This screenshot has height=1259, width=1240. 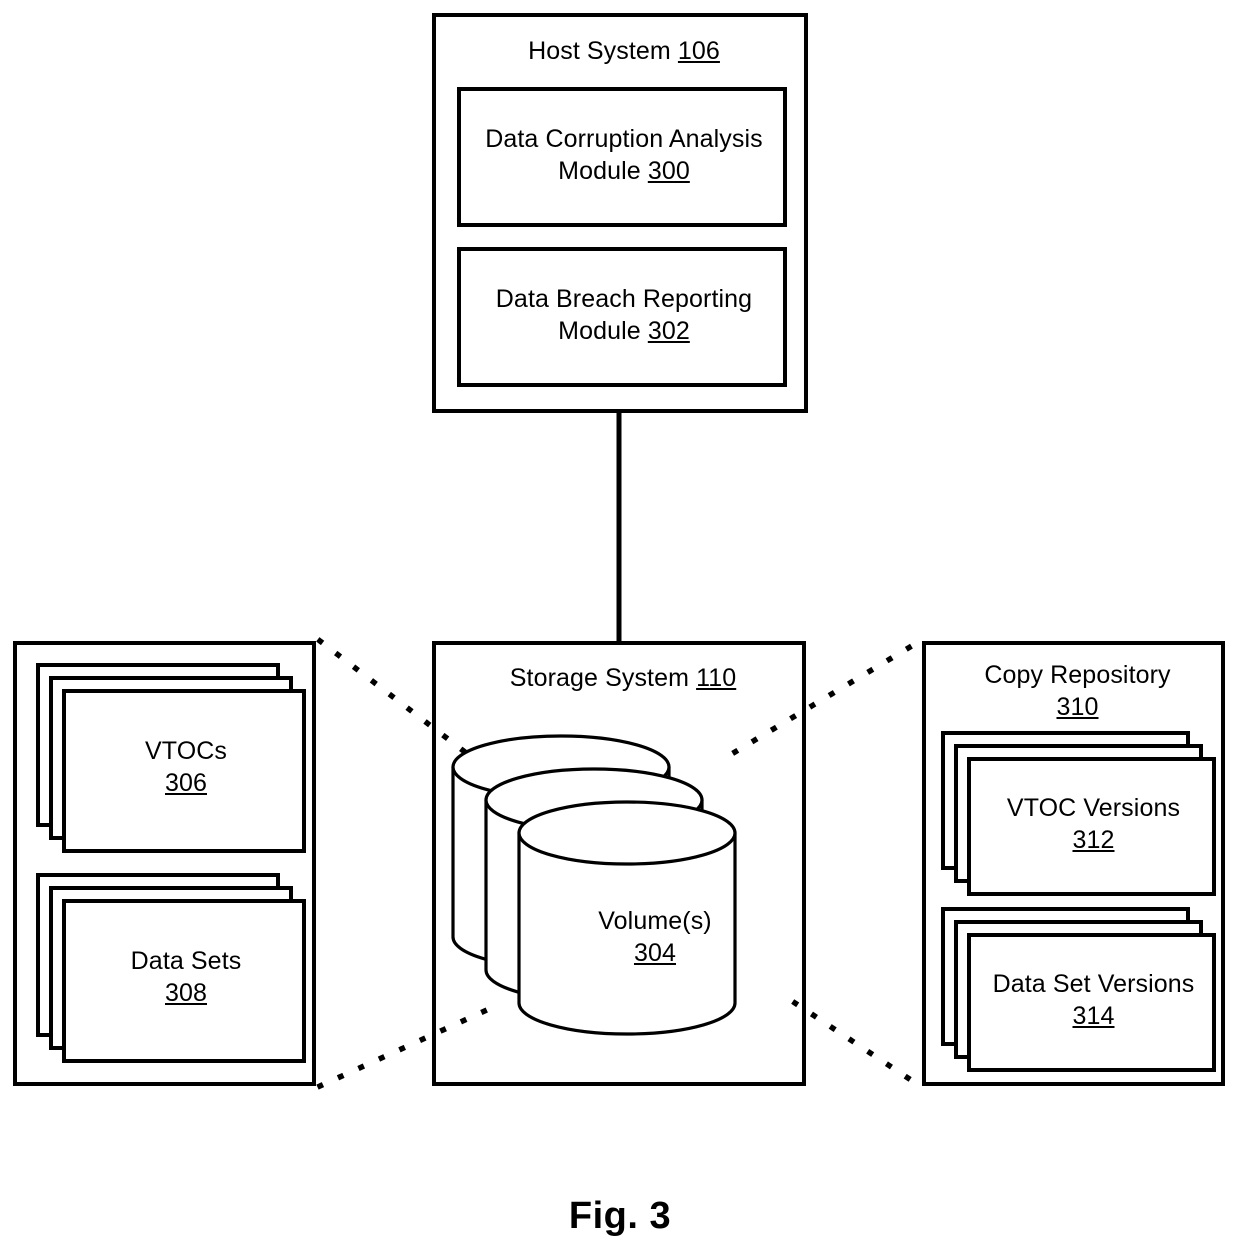 I want to click on data-sets-sheet-front: Data Sets 308, so click(x=184, y=981).